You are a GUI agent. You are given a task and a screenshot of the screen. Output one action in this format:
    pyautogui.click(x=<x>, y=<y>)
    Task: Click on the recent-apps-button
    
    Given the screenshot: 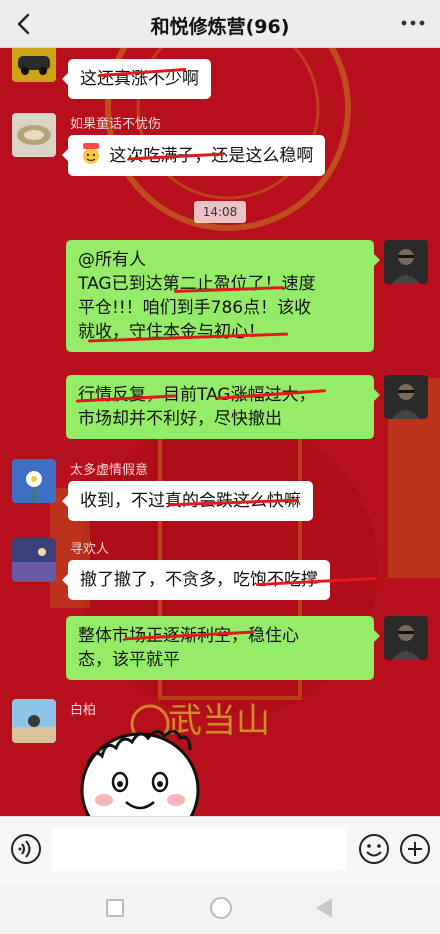 What is the action you would take?
    pyautogui.click(x=115, y=908)
    